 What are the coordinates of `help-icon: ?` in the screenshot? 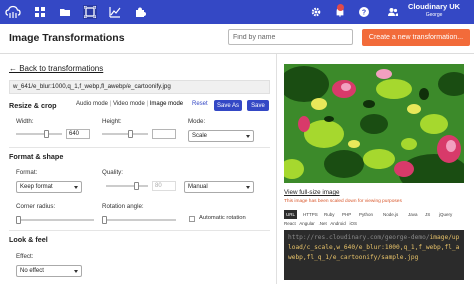 It's located at (364, 12).